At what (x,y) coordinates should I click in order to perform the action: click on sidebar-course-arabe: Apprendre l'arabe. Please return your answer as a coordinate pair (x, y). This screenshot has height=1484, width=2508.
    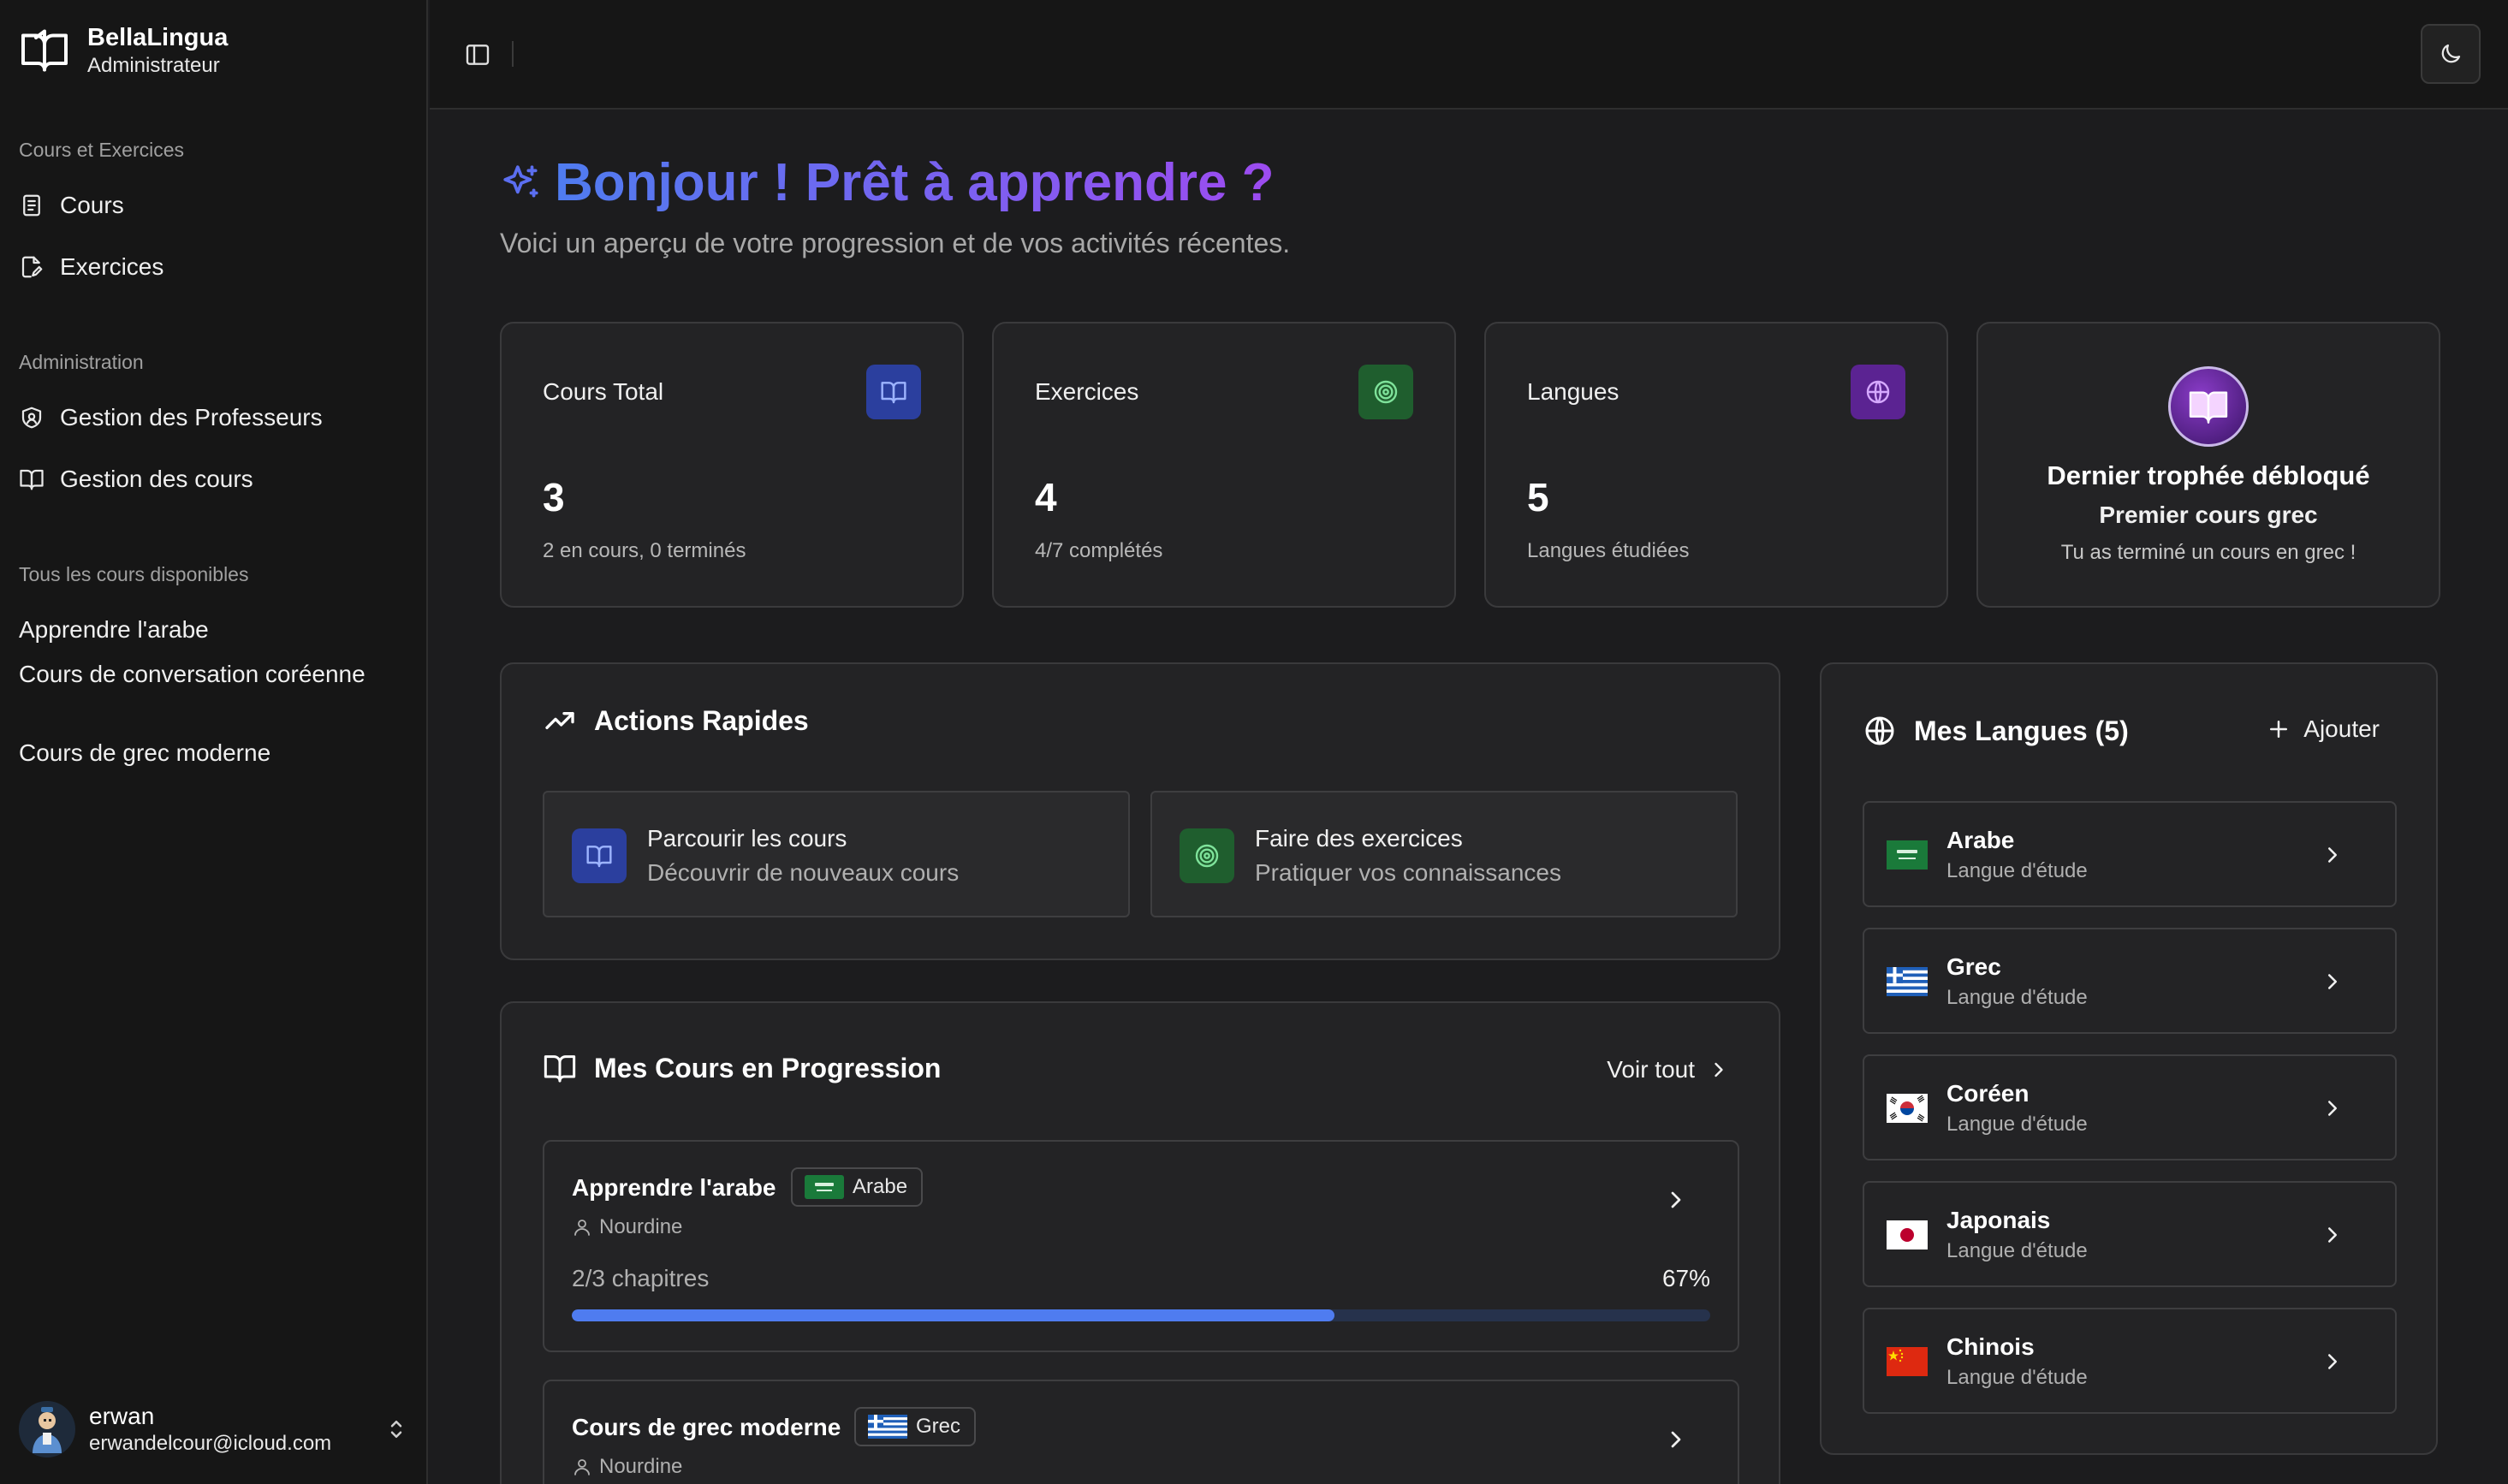
    Looking at the image, I should click on (198, 630).